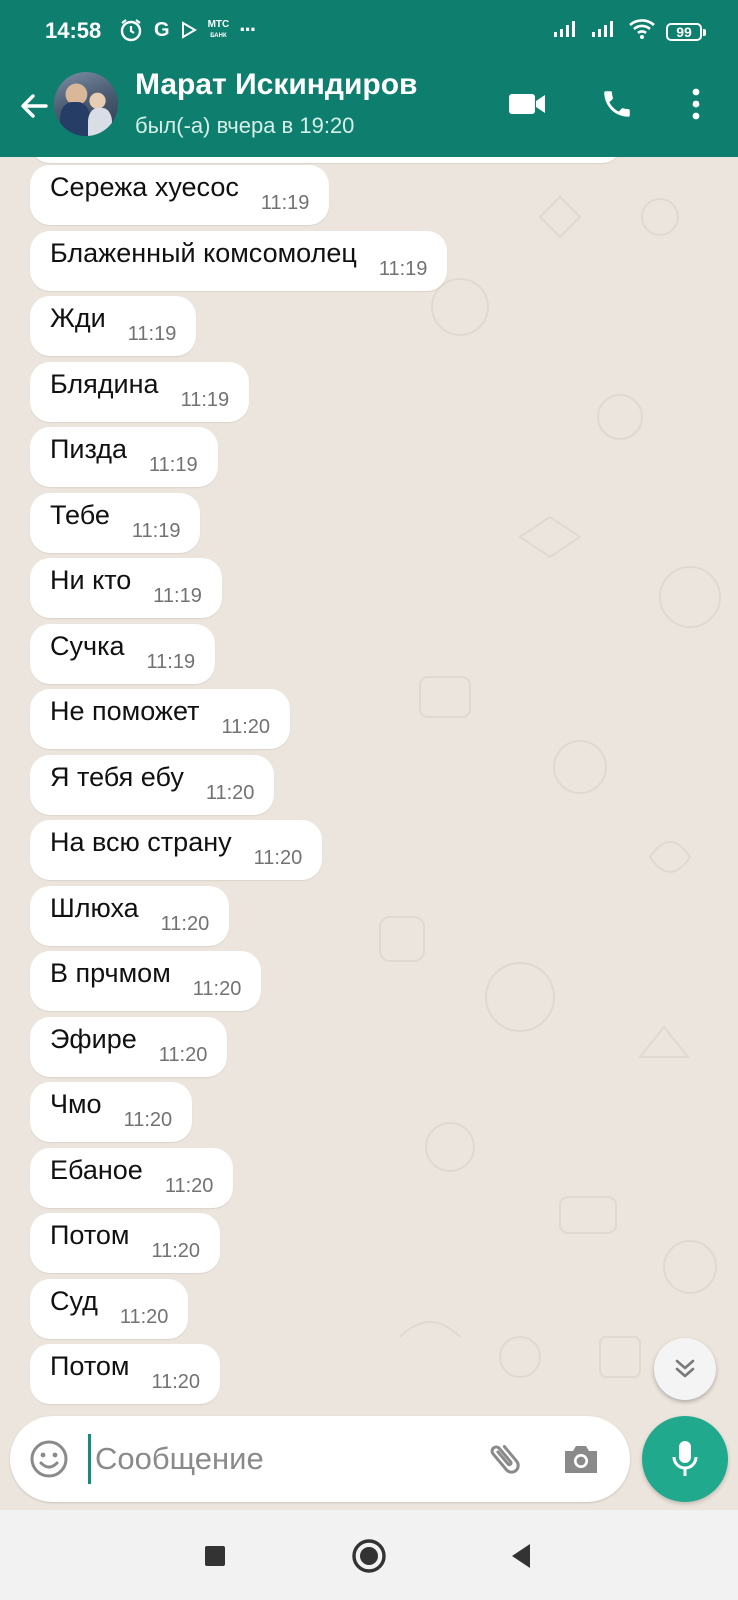 Image resolution: width=738 pixels, height=1600 pixels. I want to click on more-options-button, so click(696, 104).